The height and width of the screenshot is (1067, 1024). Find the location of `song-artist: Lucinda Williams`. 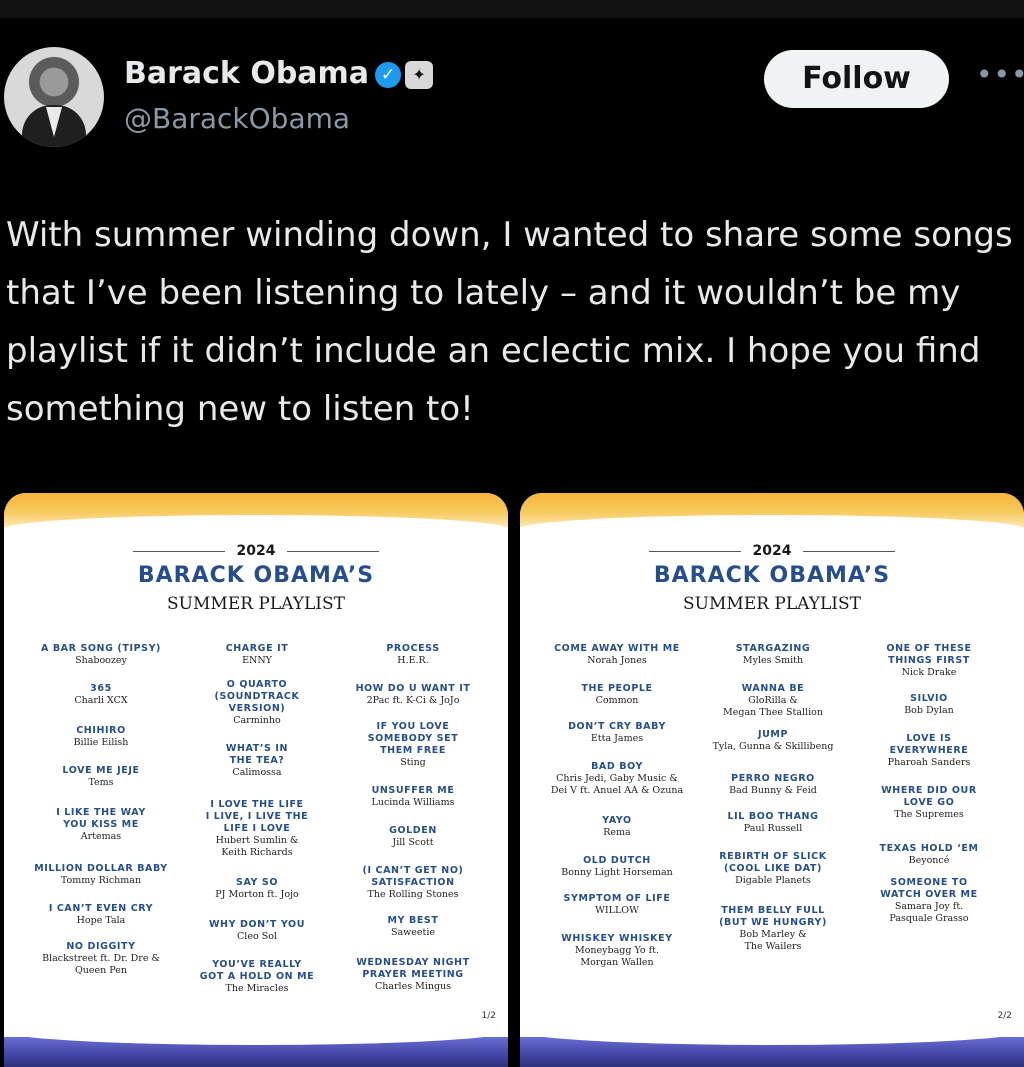

song-artist: Lucinda Williams is located at coordinates (413, 802).